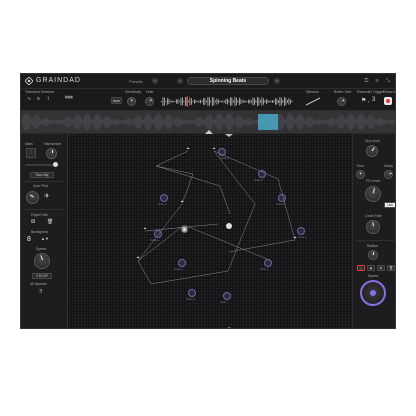 The width and height of the screenshot is (416, 416). Describe the element at coordinates (39, 232) in the screenshot. I see `breakpoint-label: Breakpoint` at that location.